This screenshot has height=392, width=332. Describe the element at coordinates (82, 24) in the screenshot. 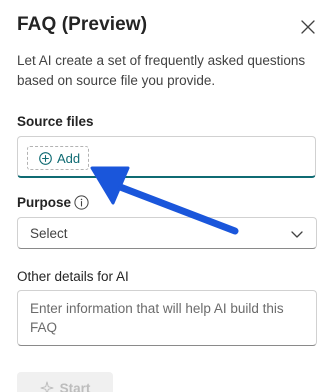

I see `dialog-title: FAQ (Preview)` at that location.